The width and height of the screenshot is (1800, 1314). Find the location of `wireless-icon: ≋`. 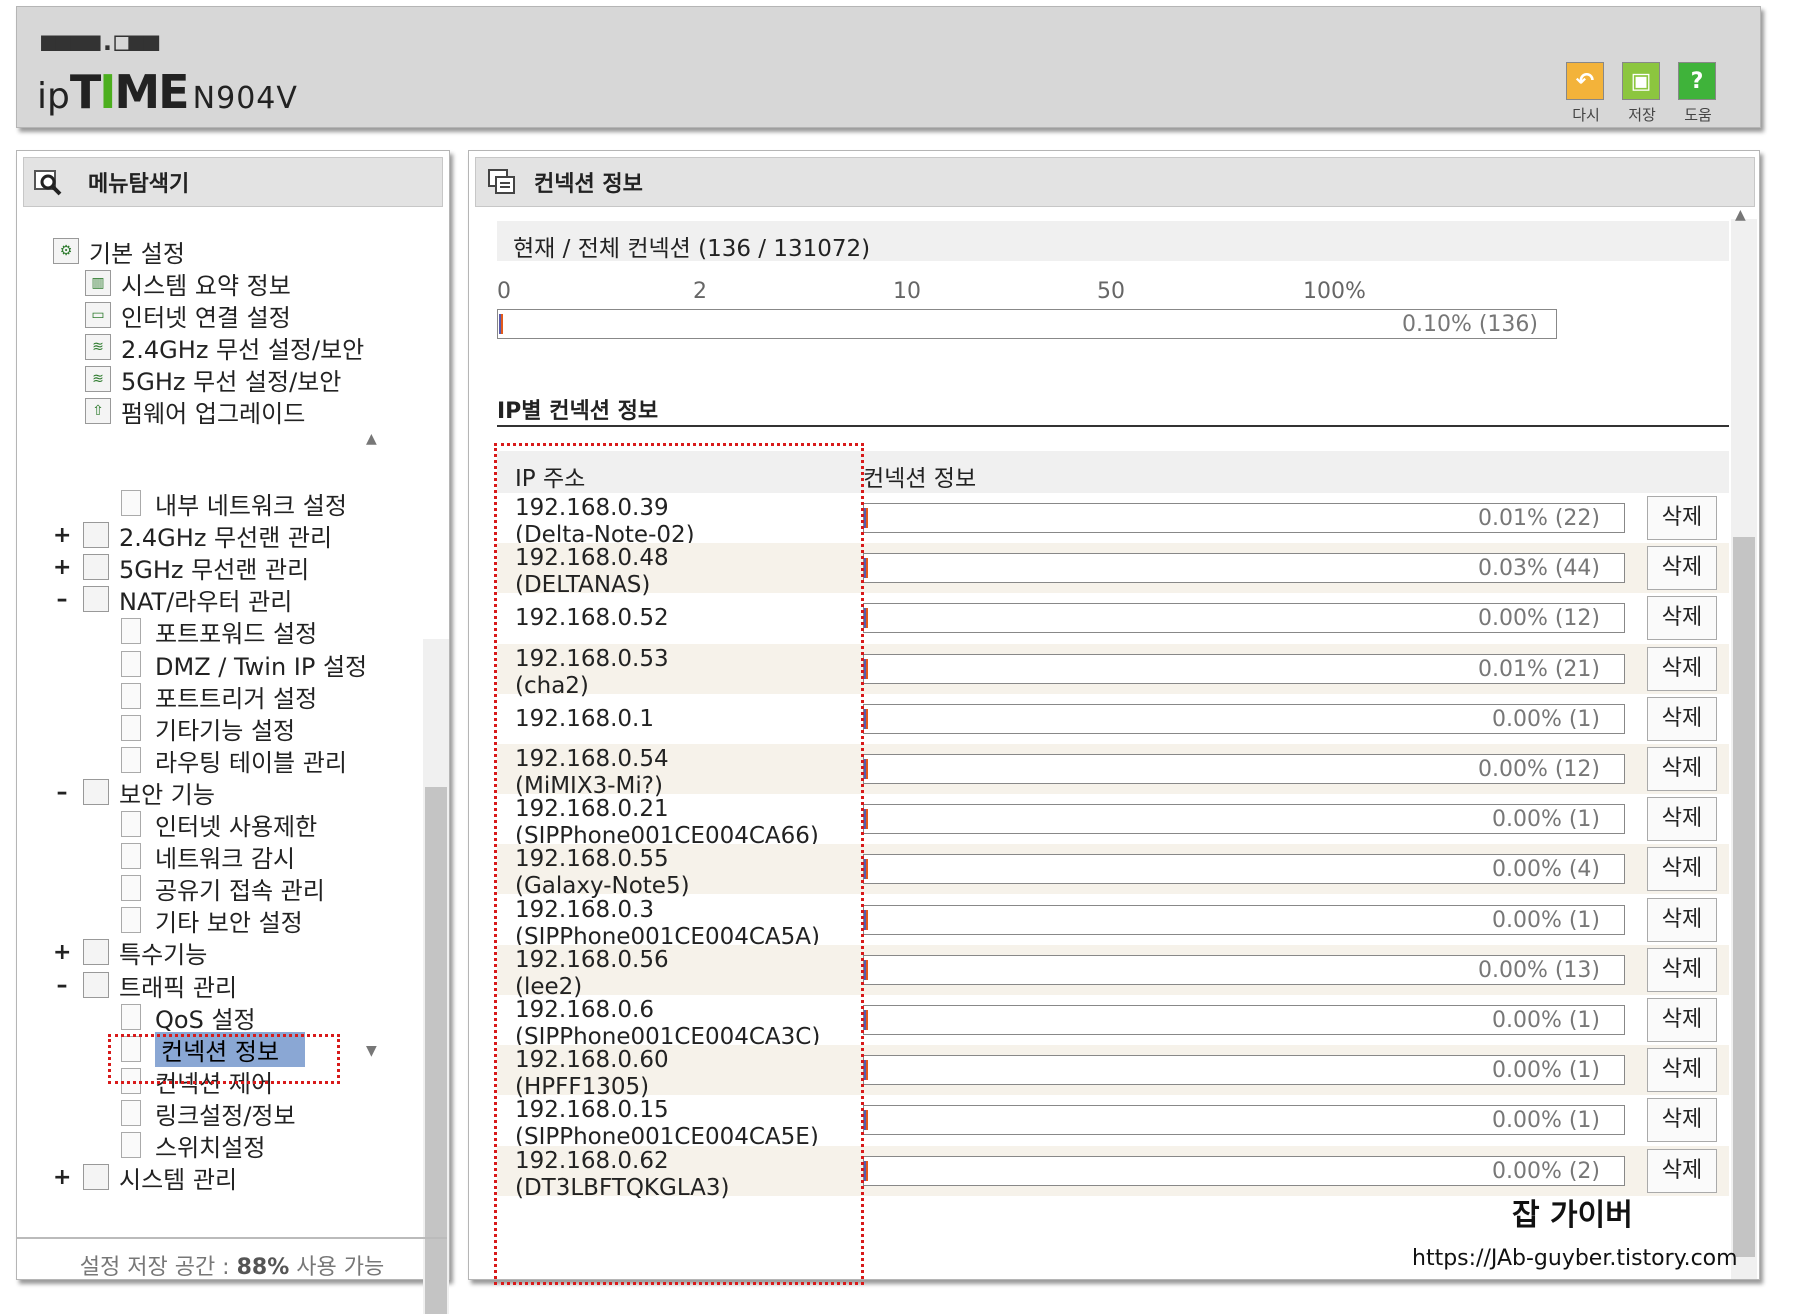

wireless-icon: ≋ is located at coordinates (98, 379).